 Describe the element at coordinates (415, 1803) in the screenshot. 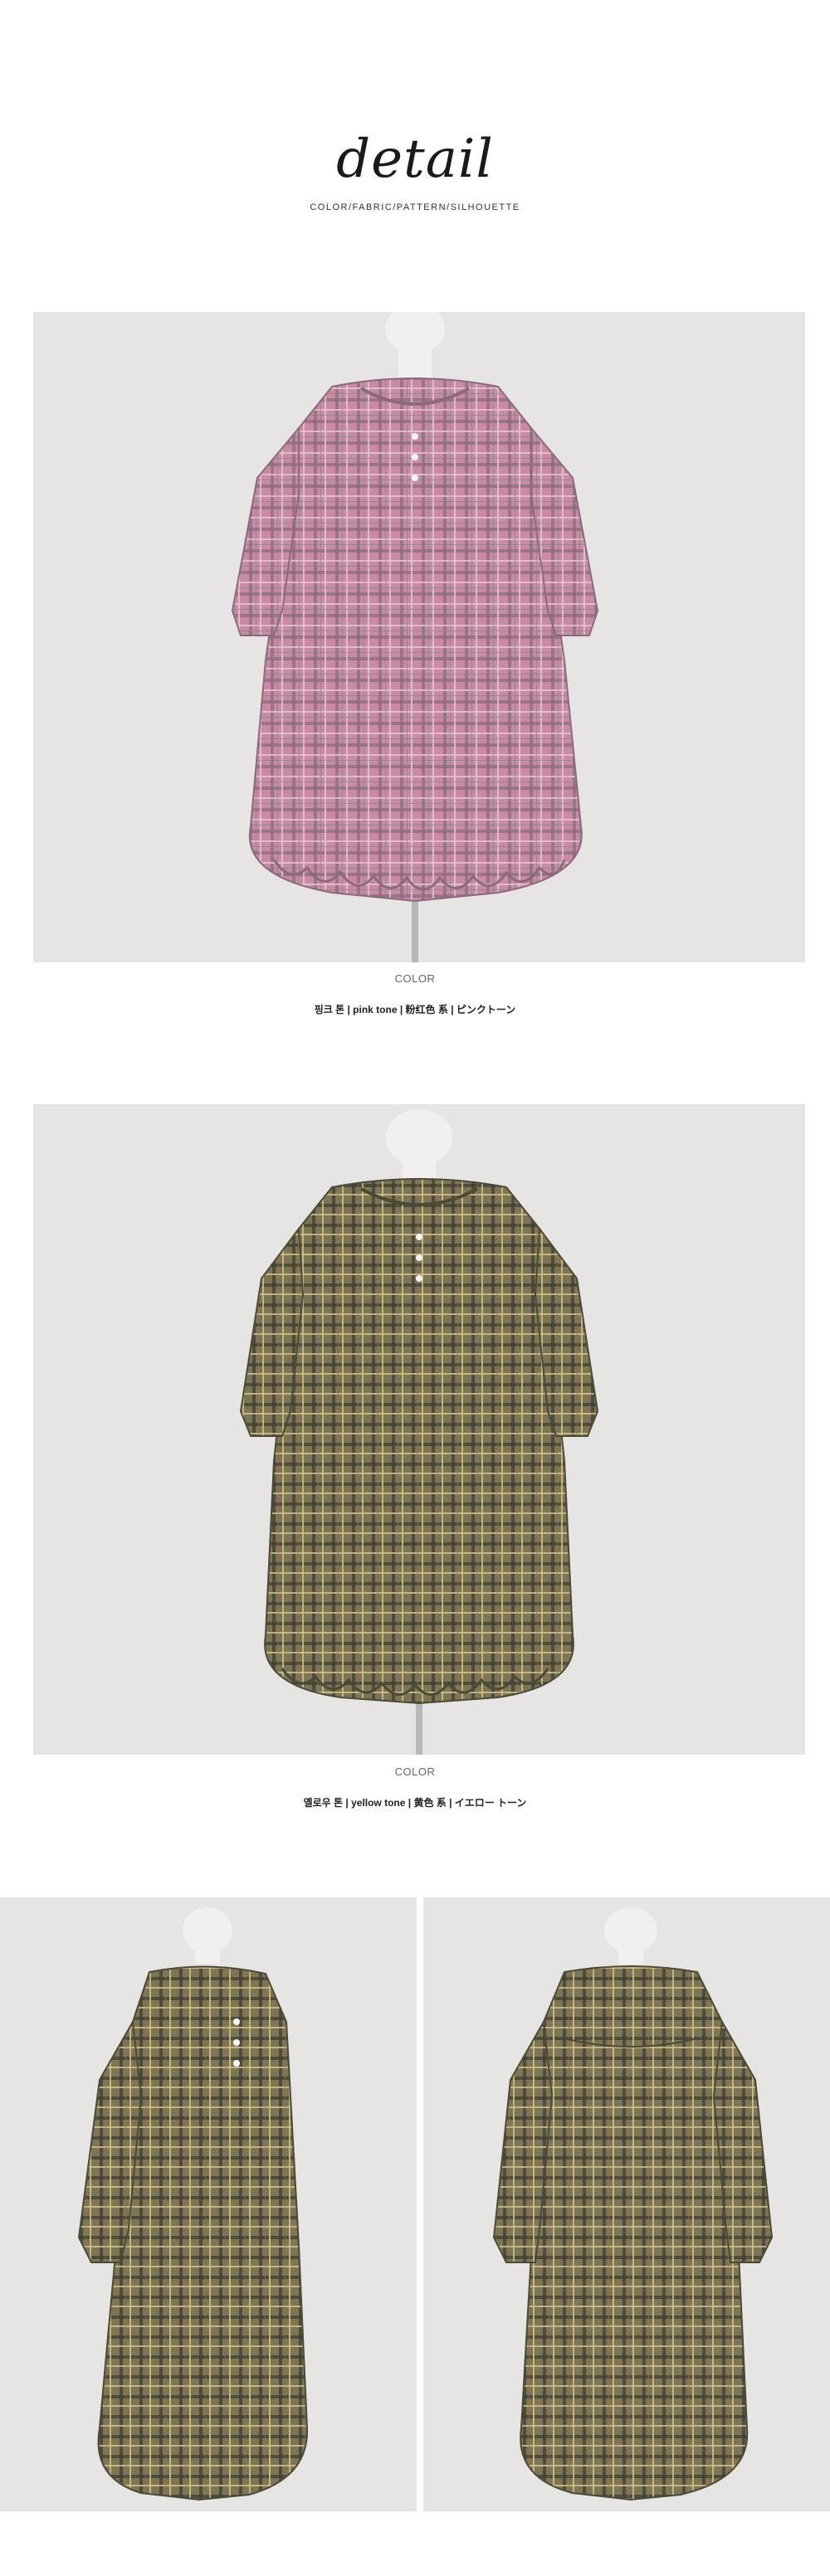

I see `color-name-yellow: 옐로우 톤 | yellow tone | 黄色 系 | イエロー トーン` at that location.